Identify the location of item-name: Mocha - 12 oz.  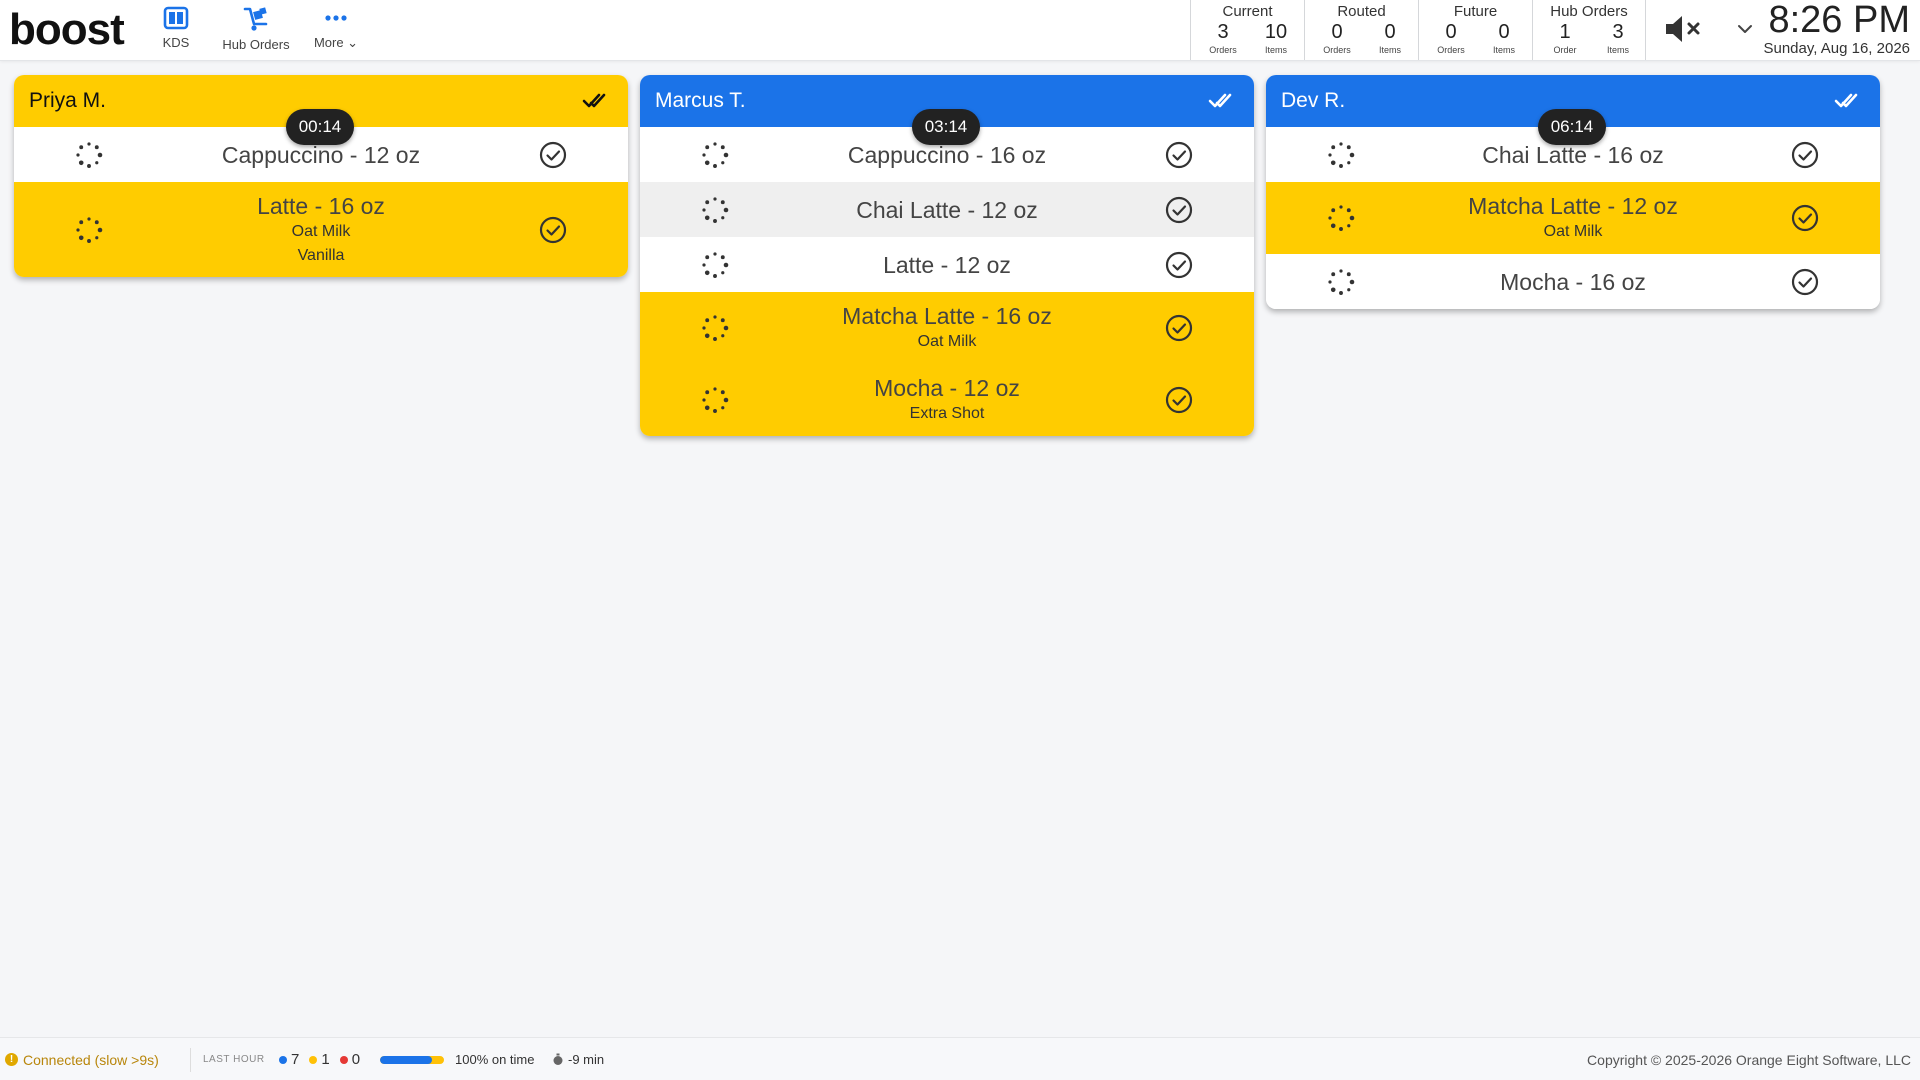
(947, 388).